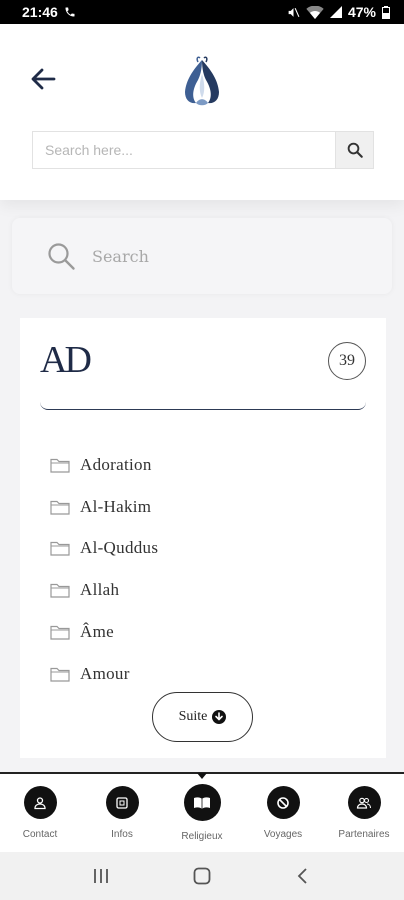 This screenshot has width=404, height=900. Describe the element at coordinates (202, 256) in the screenshot. I see `category-search-bar: Search` at that location.